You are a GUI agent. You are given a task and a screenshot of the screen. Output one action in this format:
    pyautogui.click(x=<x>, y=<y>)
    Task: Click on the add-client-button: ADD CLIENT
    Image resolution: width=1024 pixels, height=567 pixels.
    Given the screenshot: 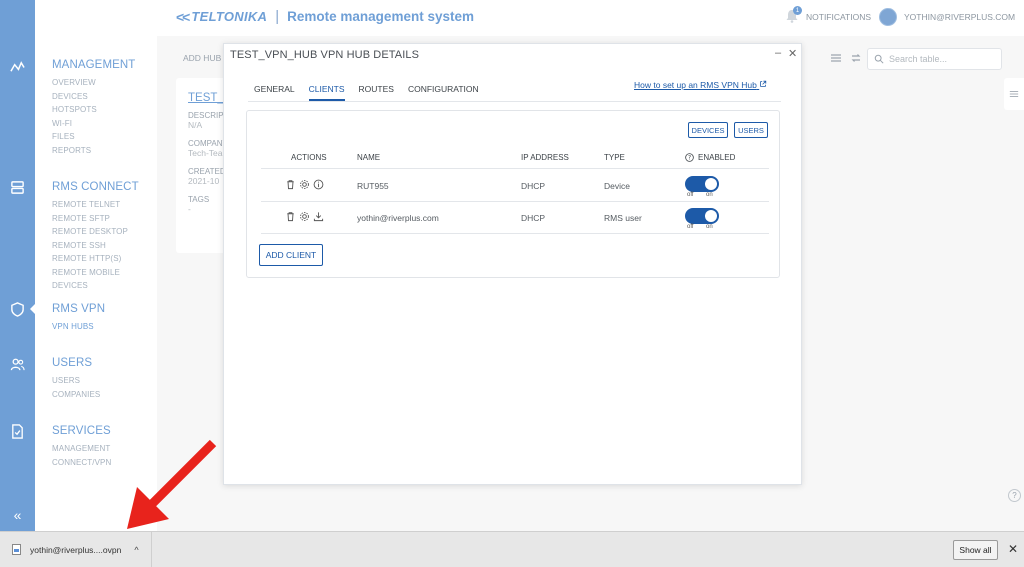 What is the action you would take?
    pyautogui.click(x=291, y=255)
    